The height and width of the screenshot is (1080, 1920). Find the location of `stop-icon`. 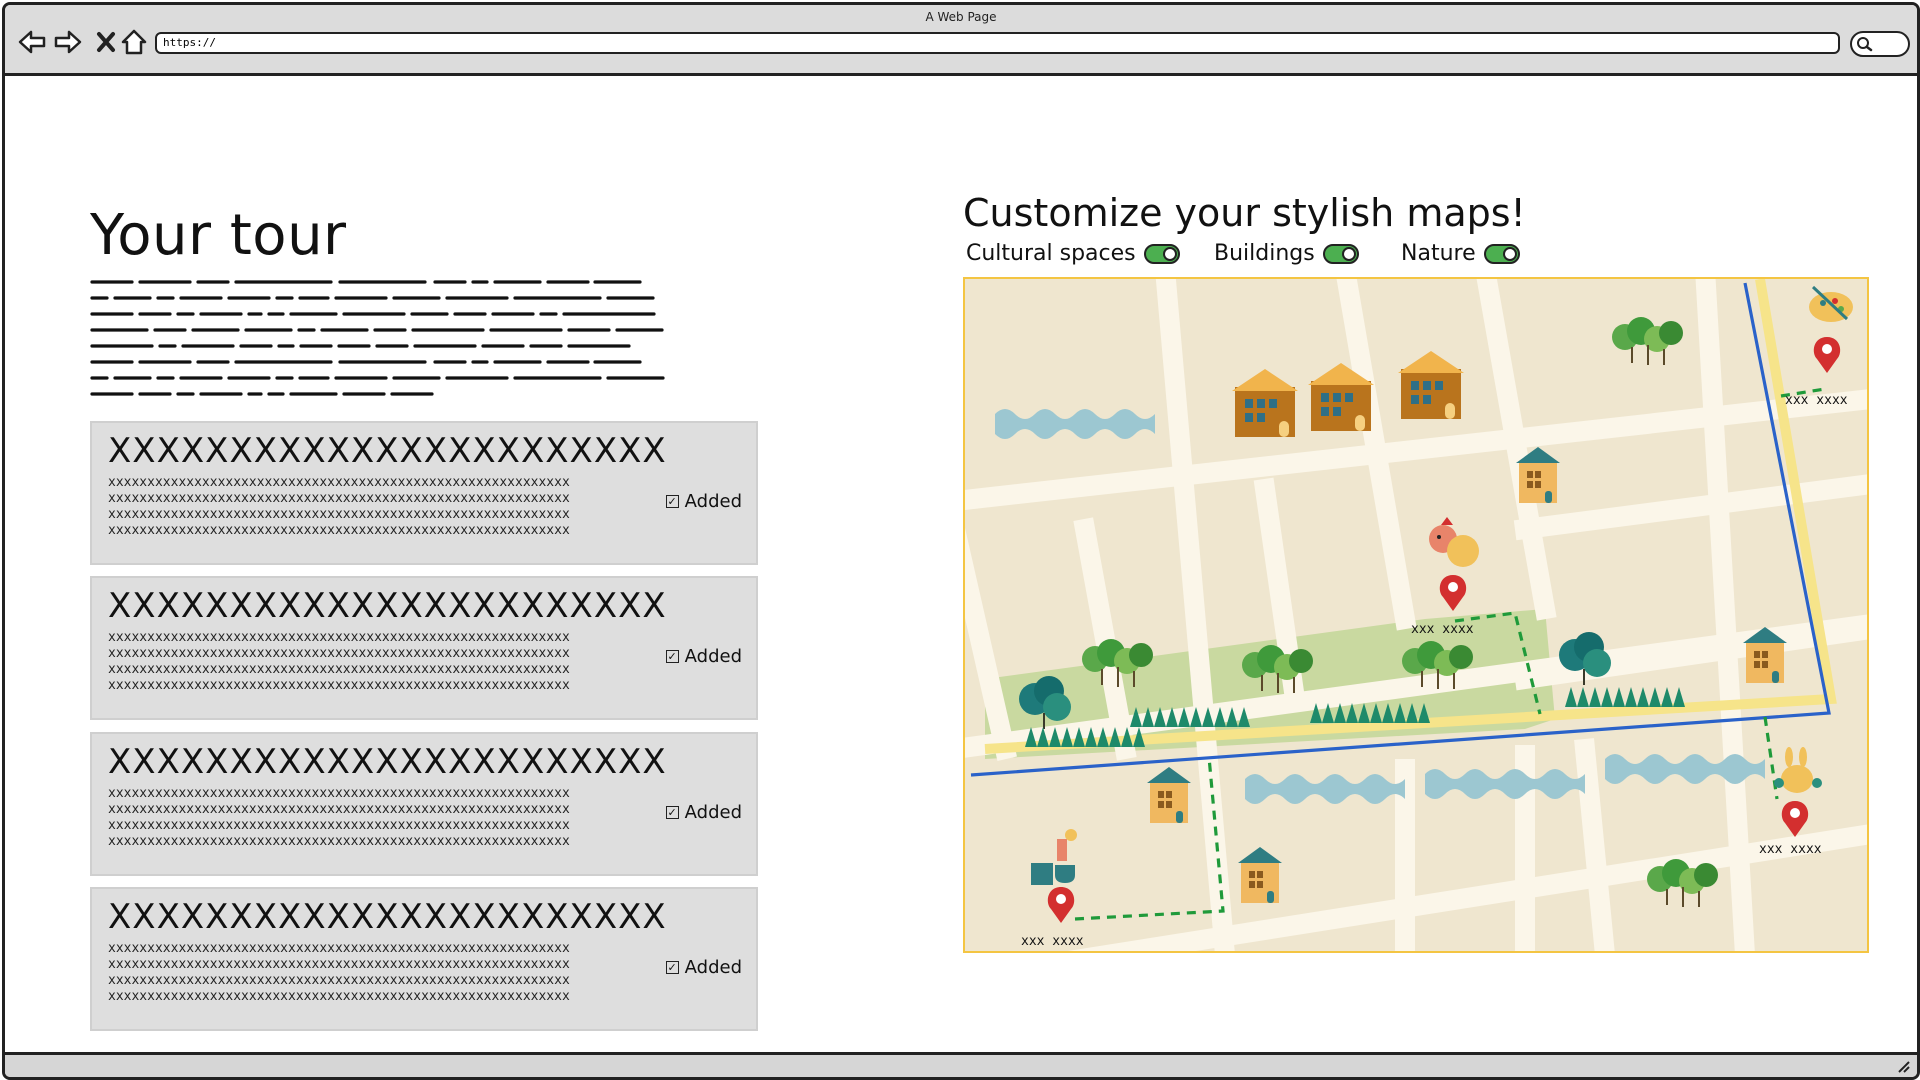

stop-icon is located at coordinates (106, 42).